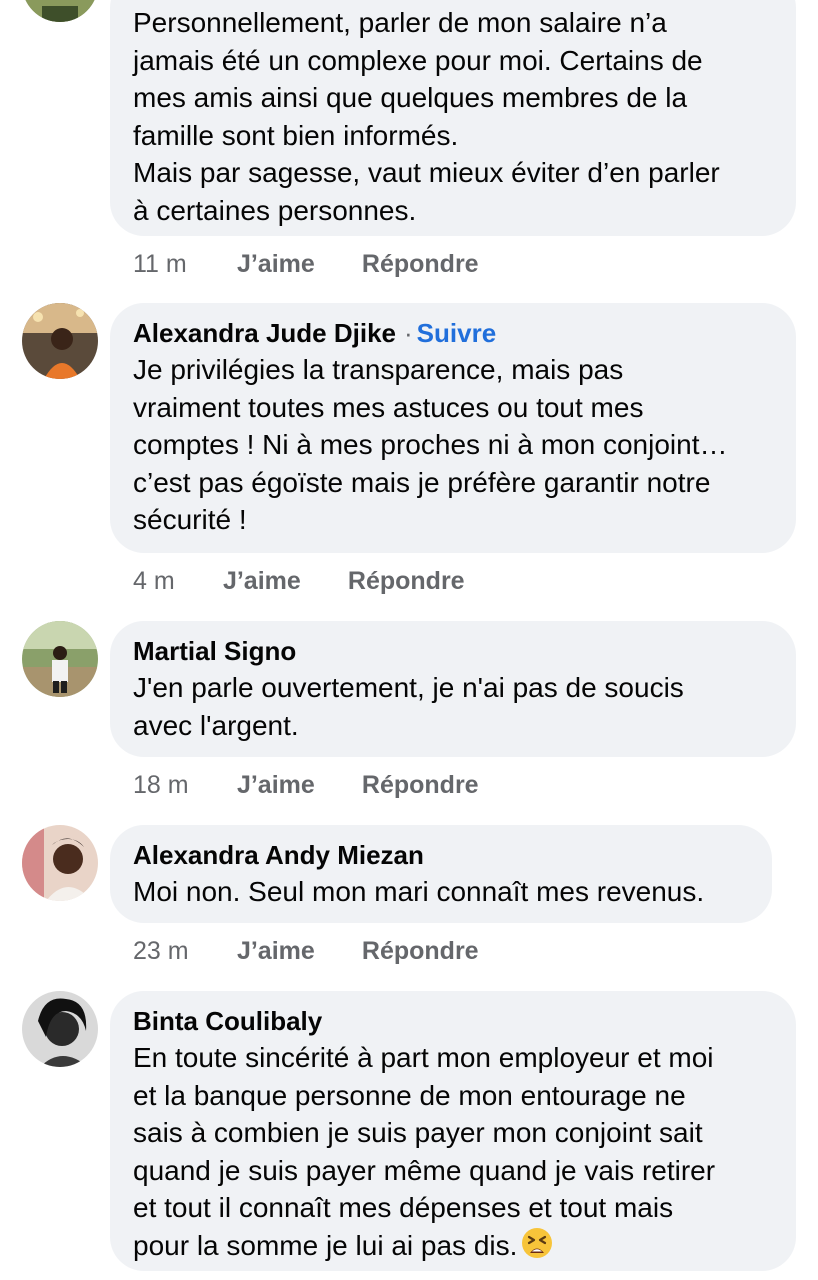 This screenshot has width=818, height=1280. I want to click on comment-actions: 18 m J’aime Répondre, so click(306, 785).